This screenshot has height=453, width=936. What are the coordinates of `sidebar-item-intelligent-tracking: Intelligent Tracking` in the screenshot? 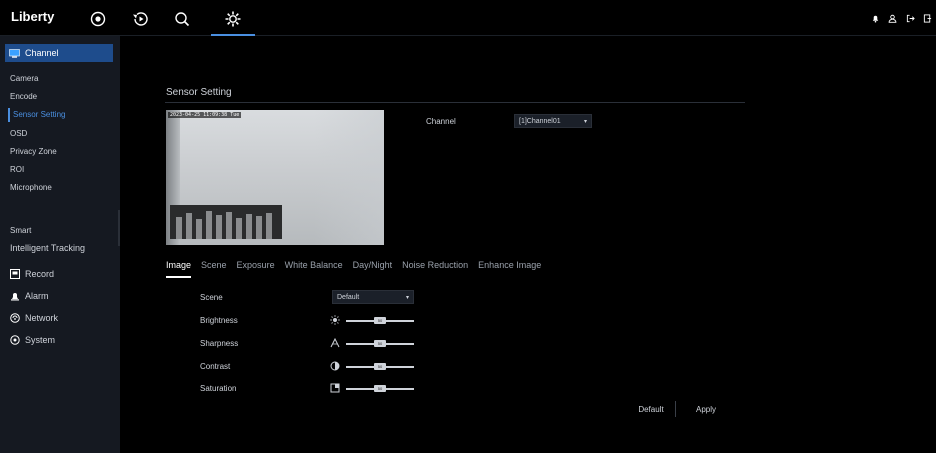 It's located at (47, 248).